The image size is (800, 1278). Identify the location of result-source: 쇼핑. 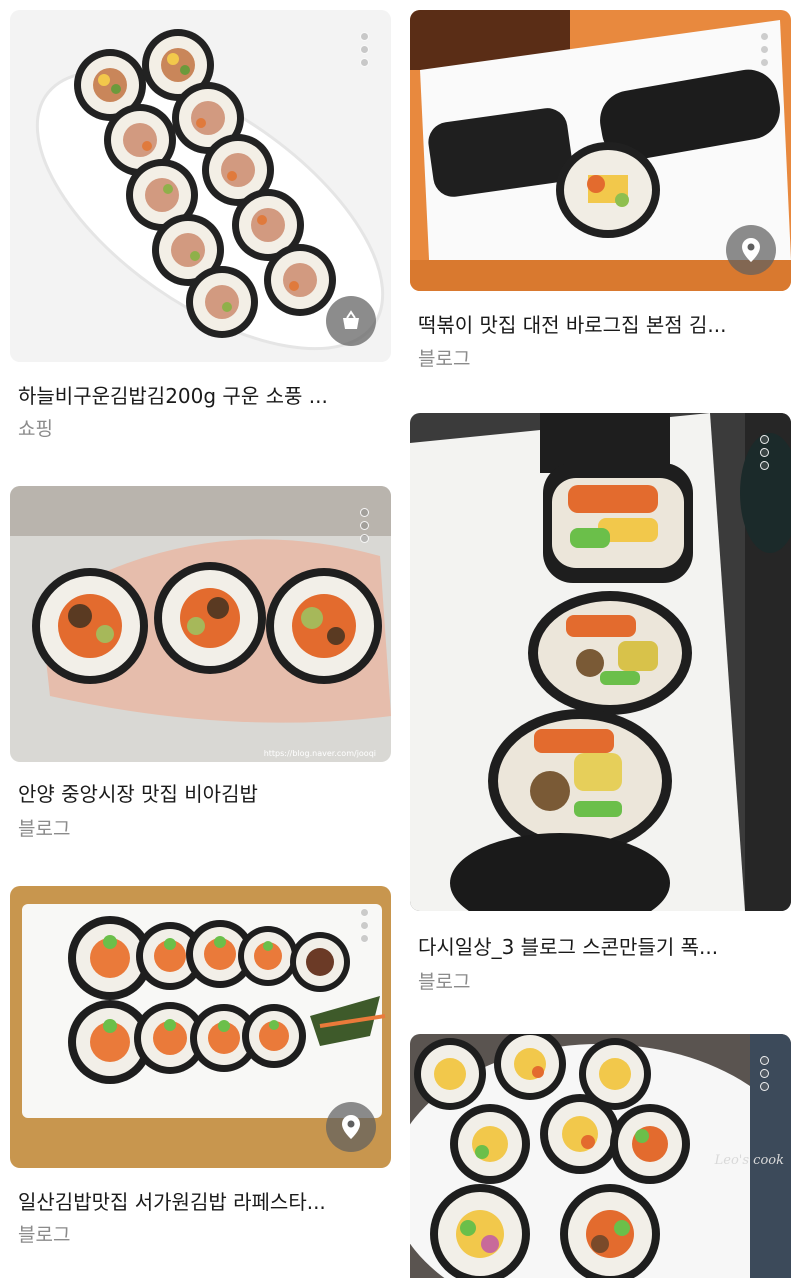
(35, 429).